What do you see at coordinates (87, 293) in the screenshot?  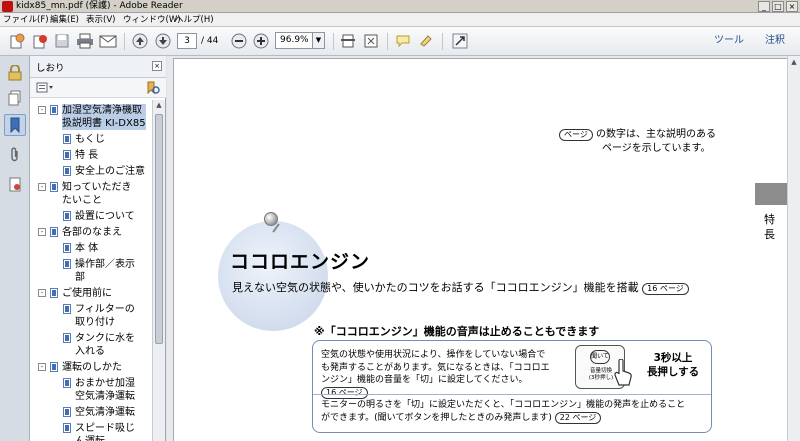 I see `bookmark-label: ご使用前に` at bounding box center [87, 293].